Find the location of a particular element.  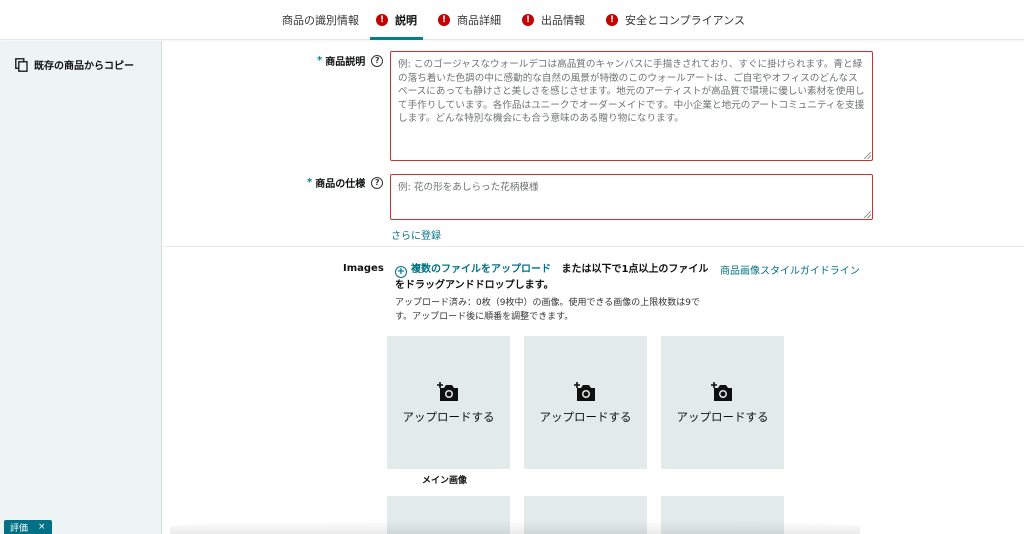

tab-safety-compliance: ! 安全とコンプライアンス is located at coordinates (675, 20).